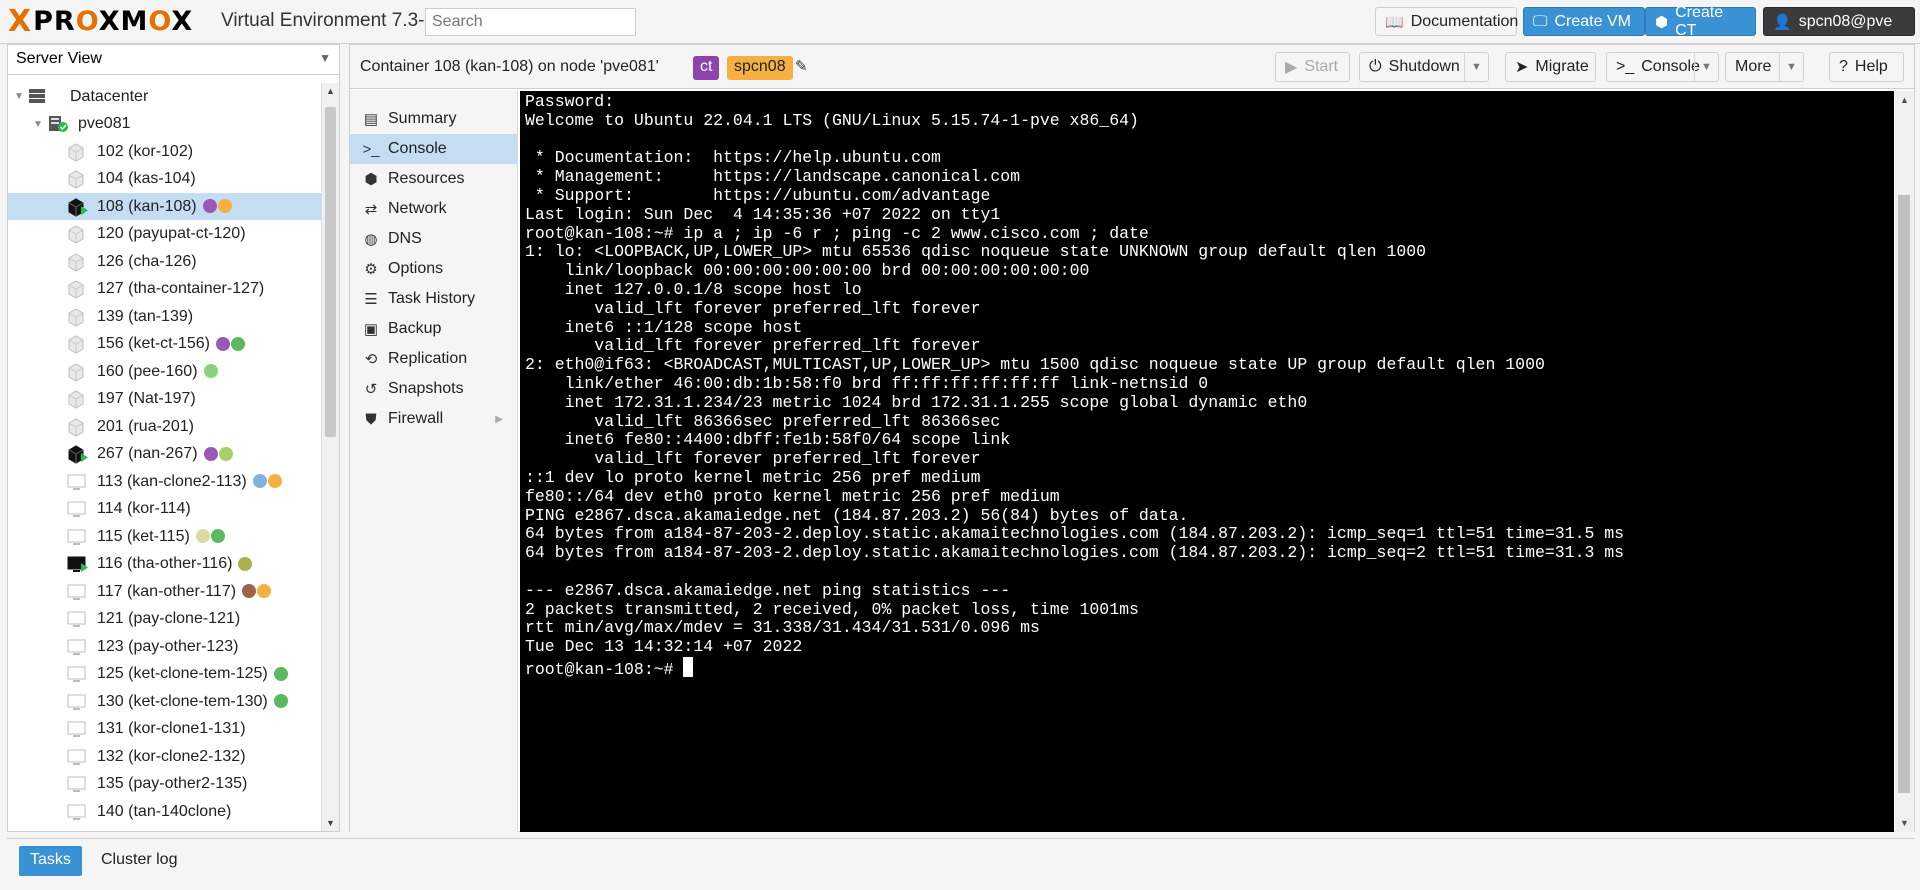 This screenshot has height=890, width=1920. What do you see at coordinates (433, 419) in the screenshot?
I see `menu-item-firewall: ⛊ Firewall ▶` at bounding box center [433, 419].